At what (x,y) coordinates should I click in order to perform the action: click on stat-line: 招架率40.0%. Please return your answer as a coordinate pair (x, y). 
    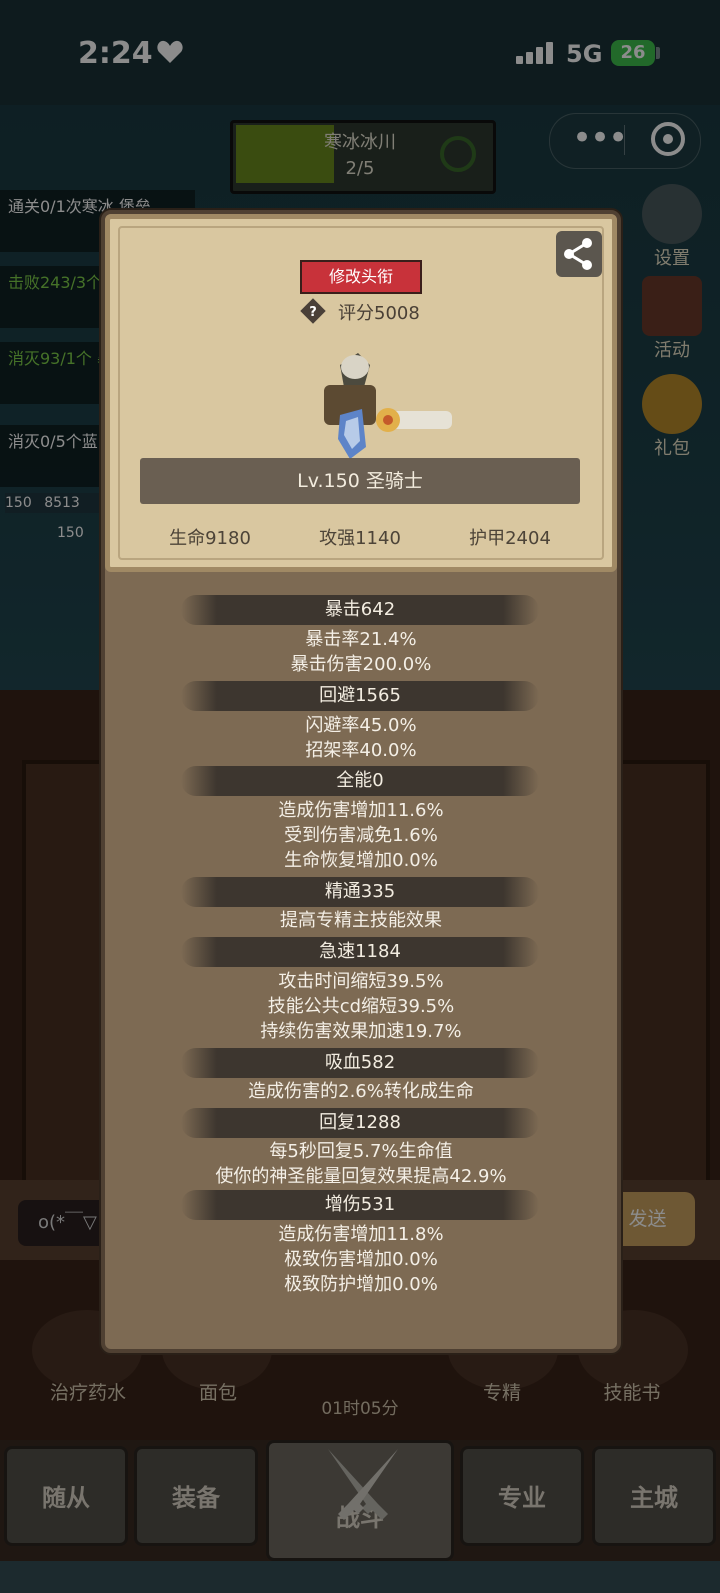
    Looking at the image, I should click on (361, 750).